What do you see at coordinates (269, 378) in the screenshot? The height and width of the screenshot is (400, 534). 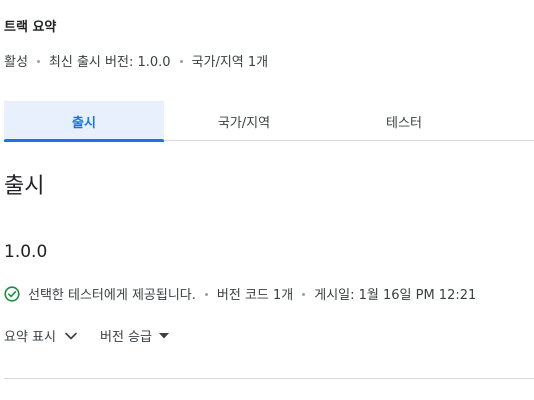 I see `section-divider` at bounding box center [269, 378].